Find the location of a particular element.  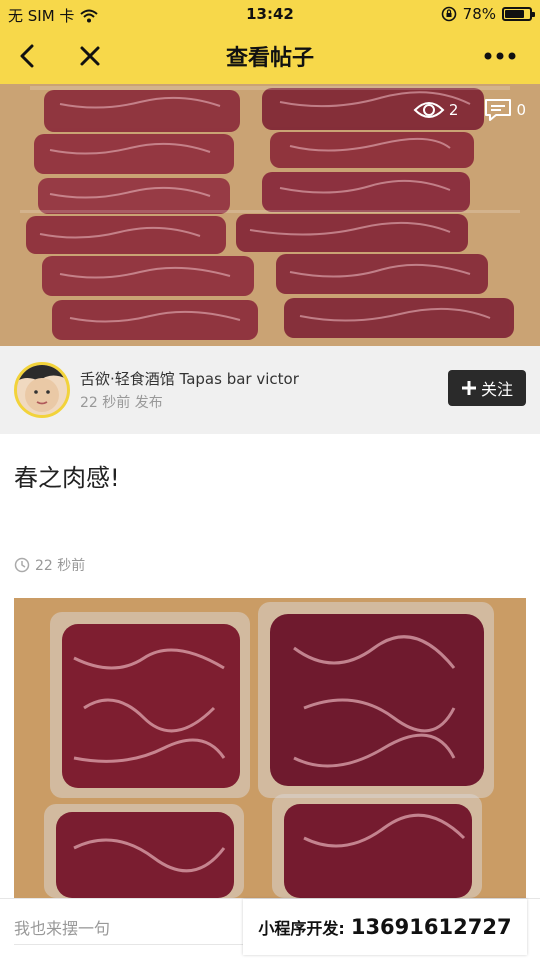

follow-button: 关注 is located at coordinates (487, 388).